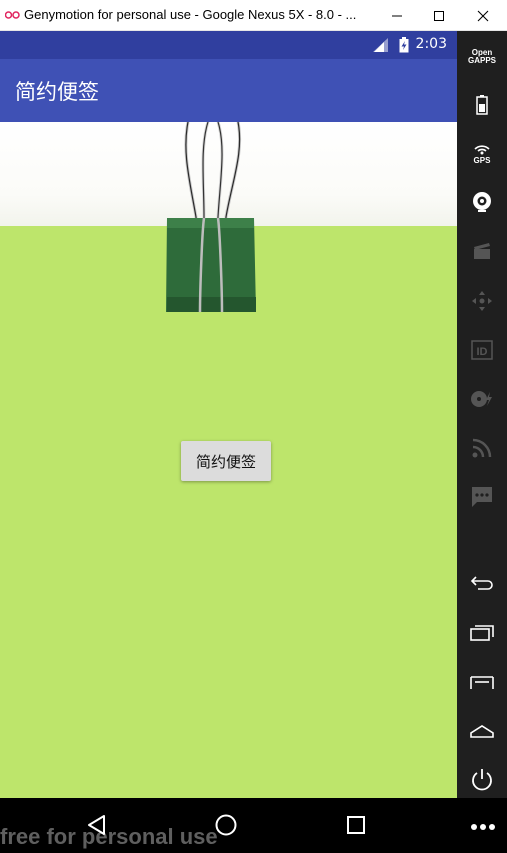  Describe the element at coordinates (483, 160) in the screenshot. I see `gps-label: GPS` at that location.